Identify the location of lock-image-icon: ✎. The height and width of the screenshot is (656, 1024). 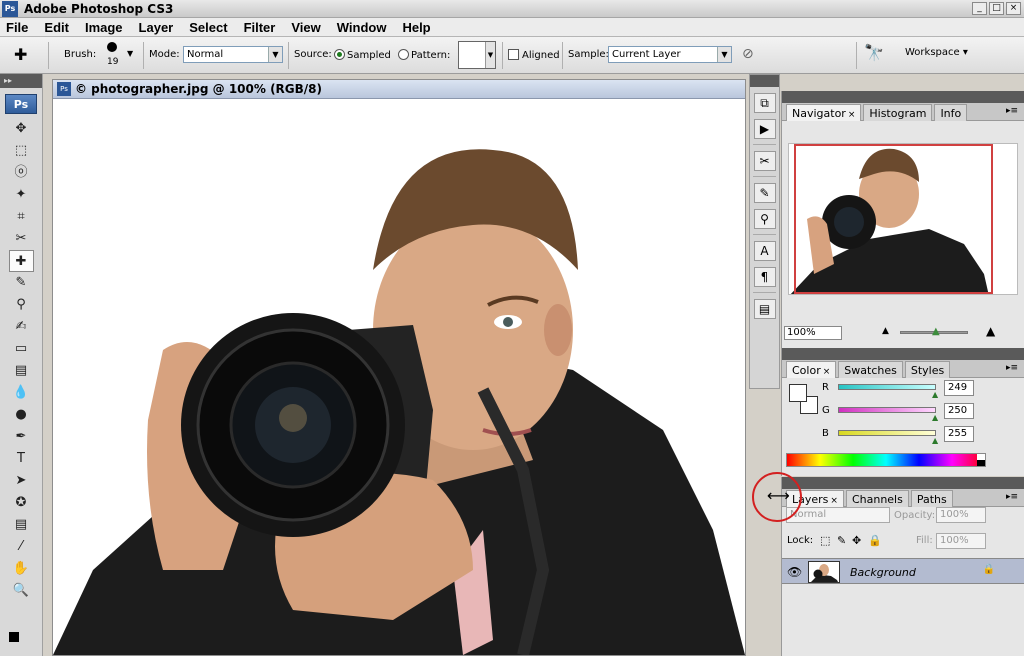
(841, 540).